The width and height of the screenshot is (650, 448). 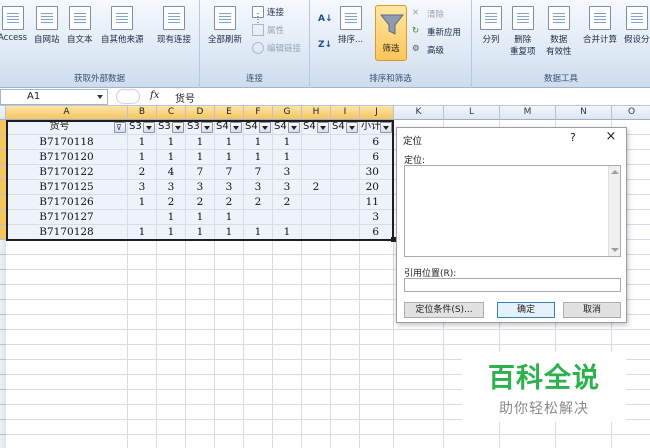 I want to click on table-cell: 4, so click(x=171, y=172).